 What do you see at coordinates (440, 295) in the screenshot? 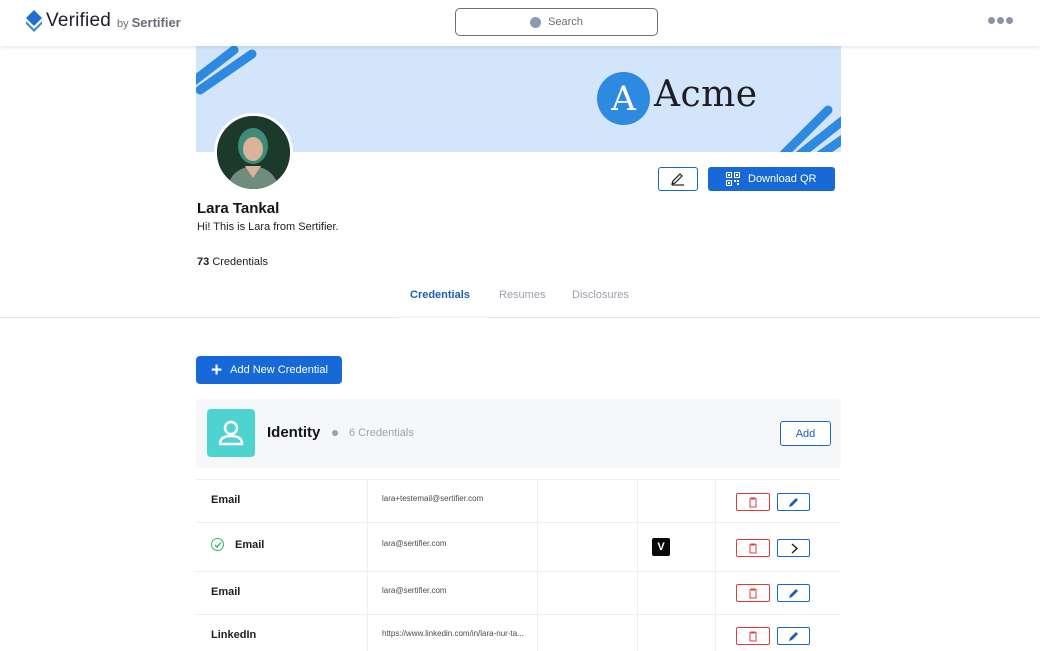
I see `tab-credentials: Credentials` at bounding box center [440, 295].